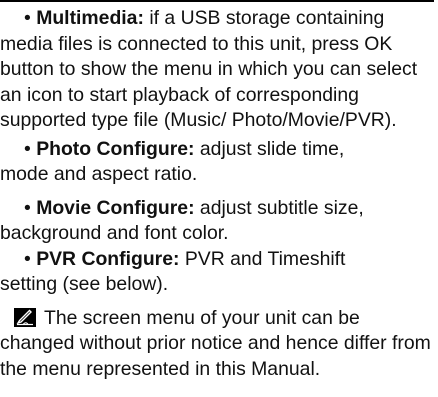 This screenshot has height=397, width=438. Describe the element at coordinates (87, 18) in the screenshot. I see `term-multimedia: Multimedia` at that location.